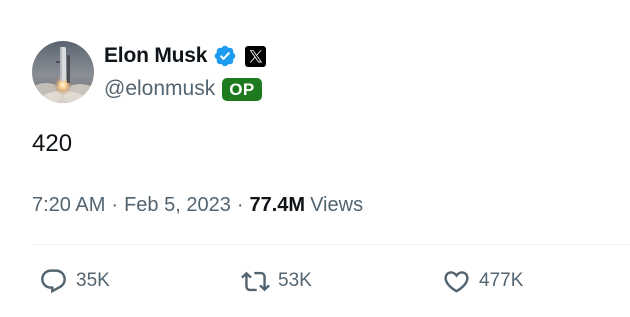 This screenshot has height=317, width=630. I want to click on author-handle-row: @elonmusk OP, so click(183, 89).